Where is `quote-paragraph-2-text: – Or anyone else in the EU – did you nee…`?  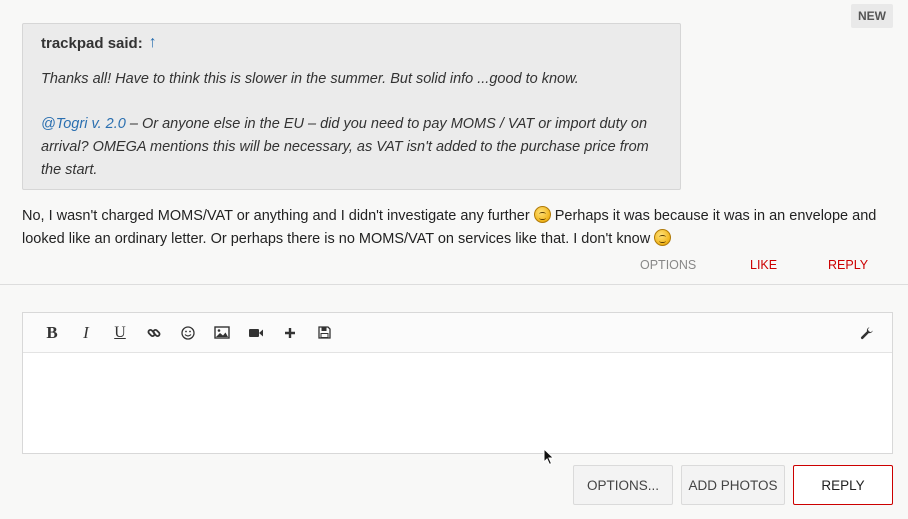
quote-paragraph-2-text: – Or anyone else in the EU – did you nee… is located at coordinates (345, 147).